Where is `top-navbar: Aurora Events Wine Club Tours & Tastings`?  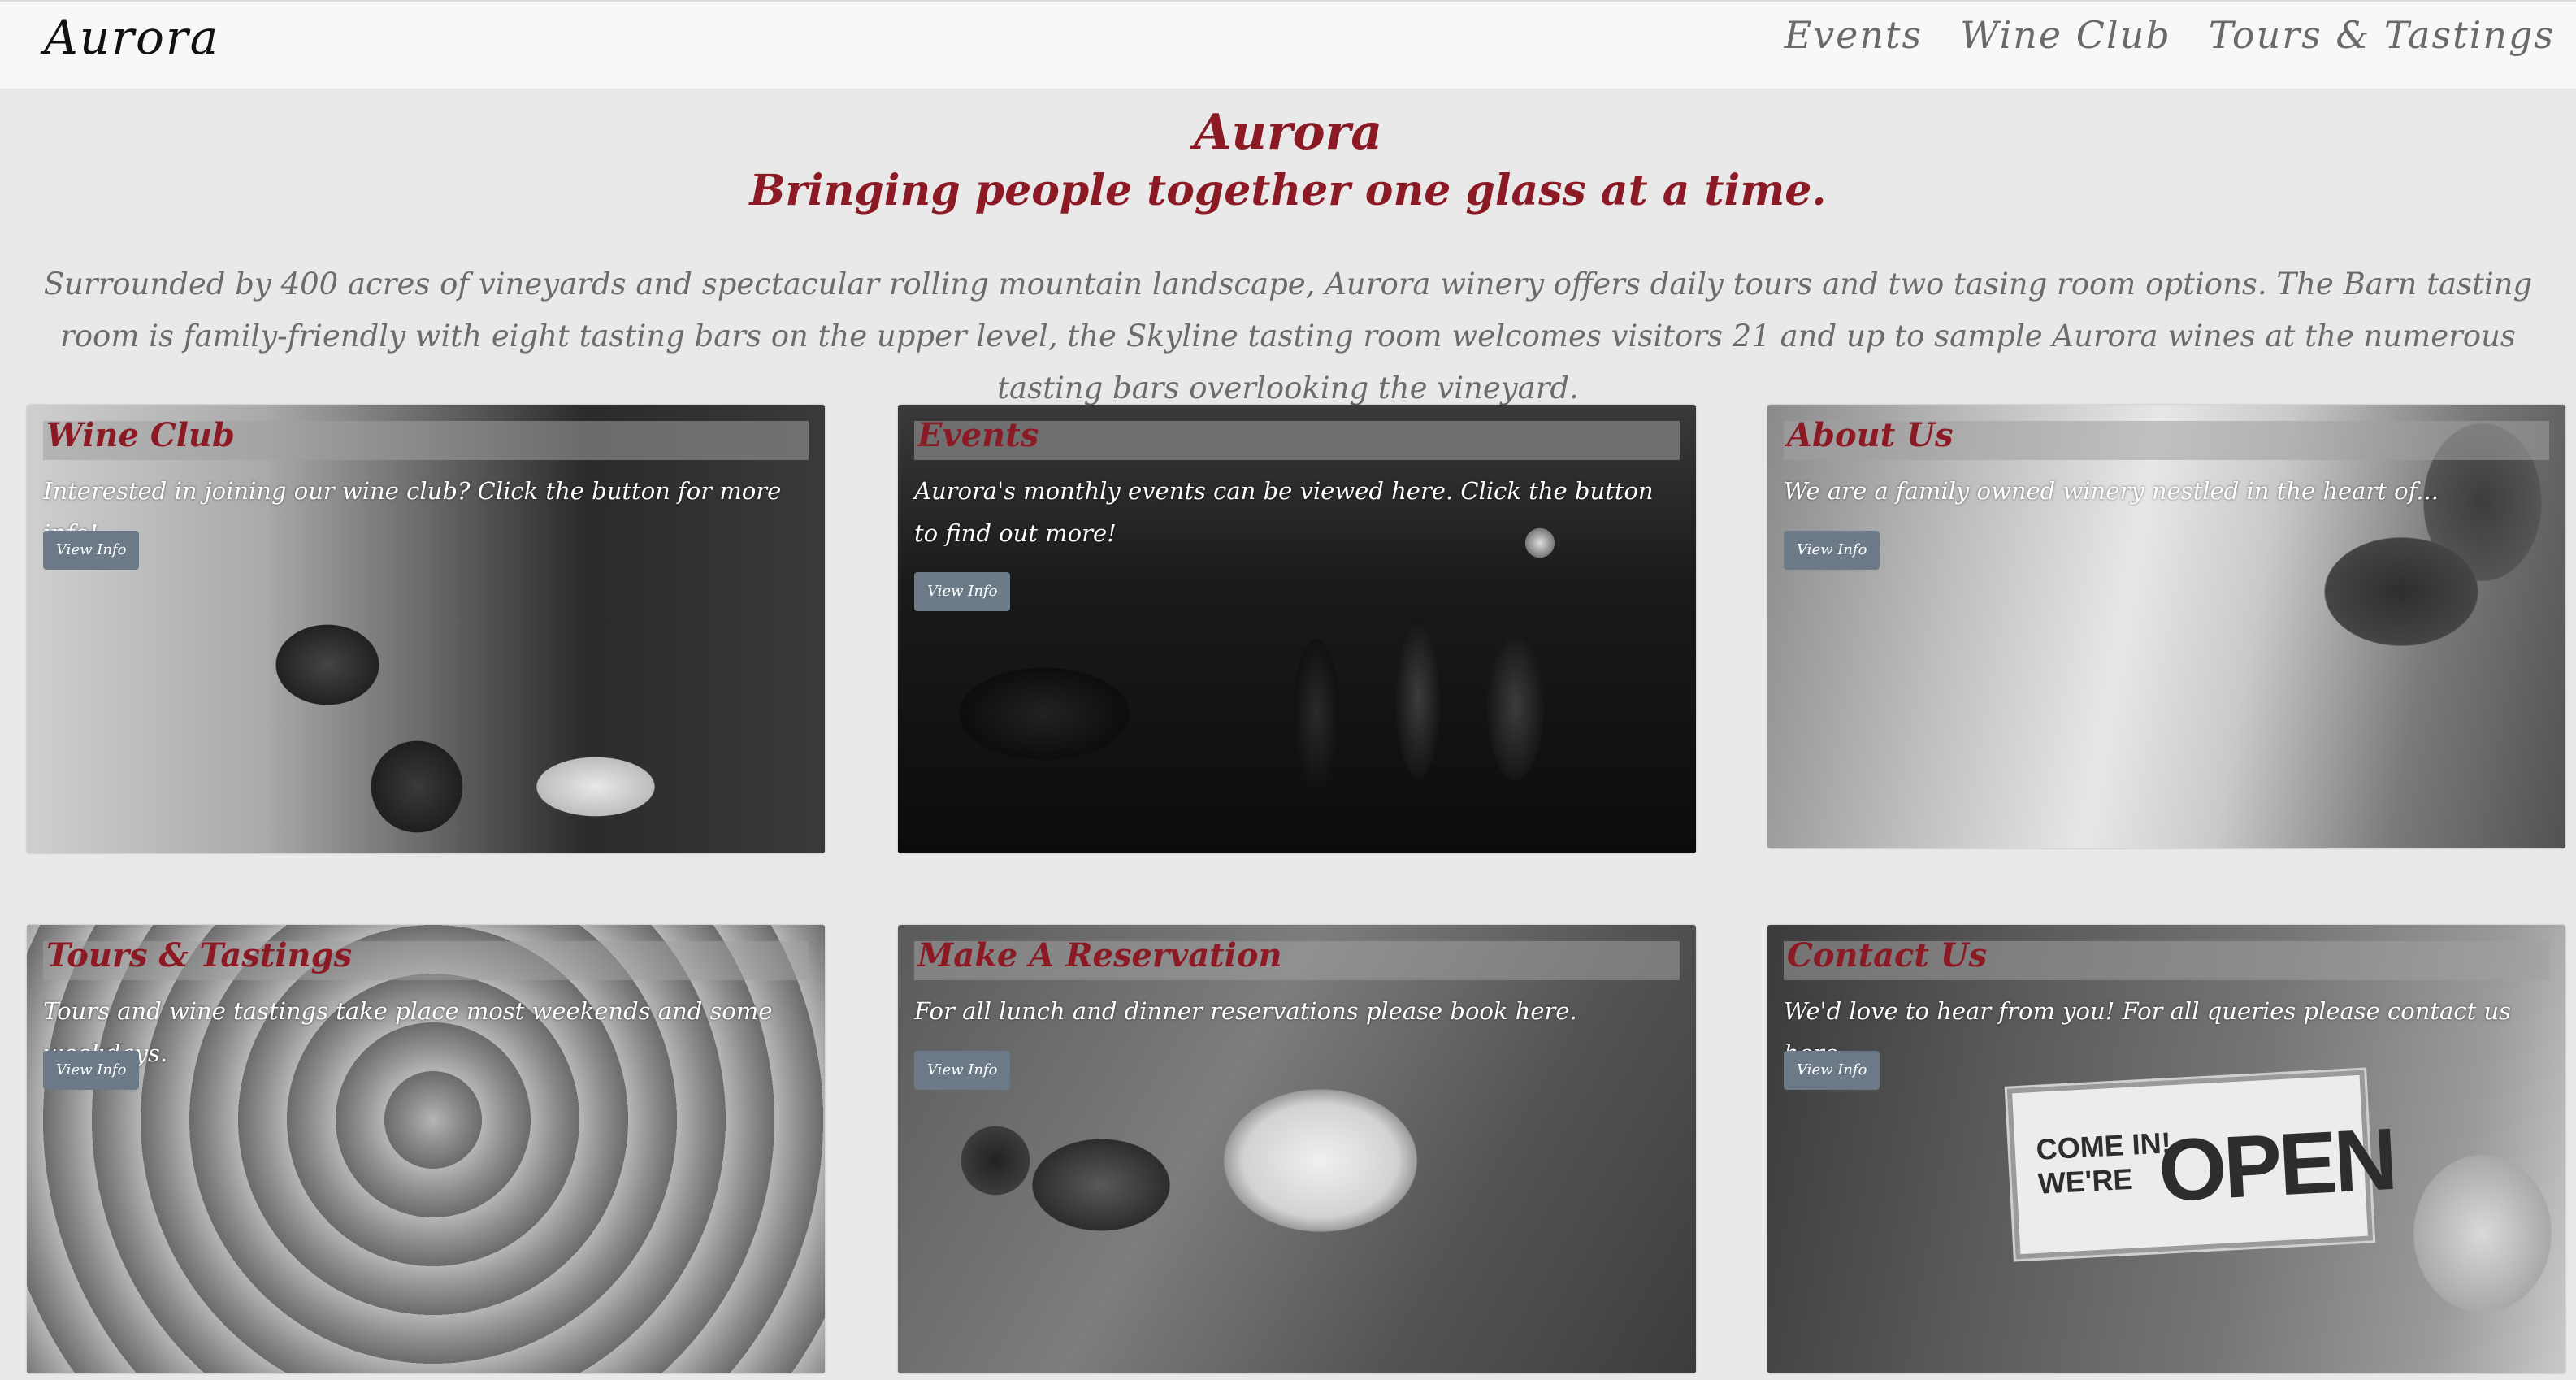 top-navbar: Aurora Events Wine Club Tours & Tastings is located at coordinates (1288, 44).